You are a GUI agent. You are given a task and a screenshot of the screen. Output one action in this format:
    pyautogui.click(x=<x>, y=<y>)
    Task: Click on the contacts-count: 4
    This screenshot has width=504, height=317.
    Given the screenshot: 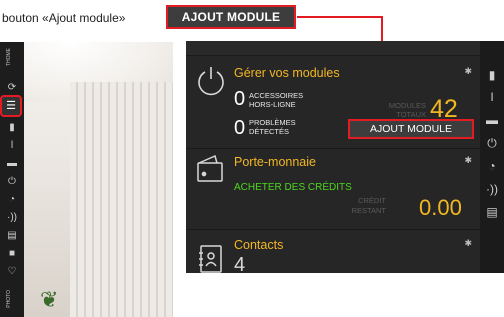 What is the action you would take?
    pyautogui.click(x=240, y=265)
    